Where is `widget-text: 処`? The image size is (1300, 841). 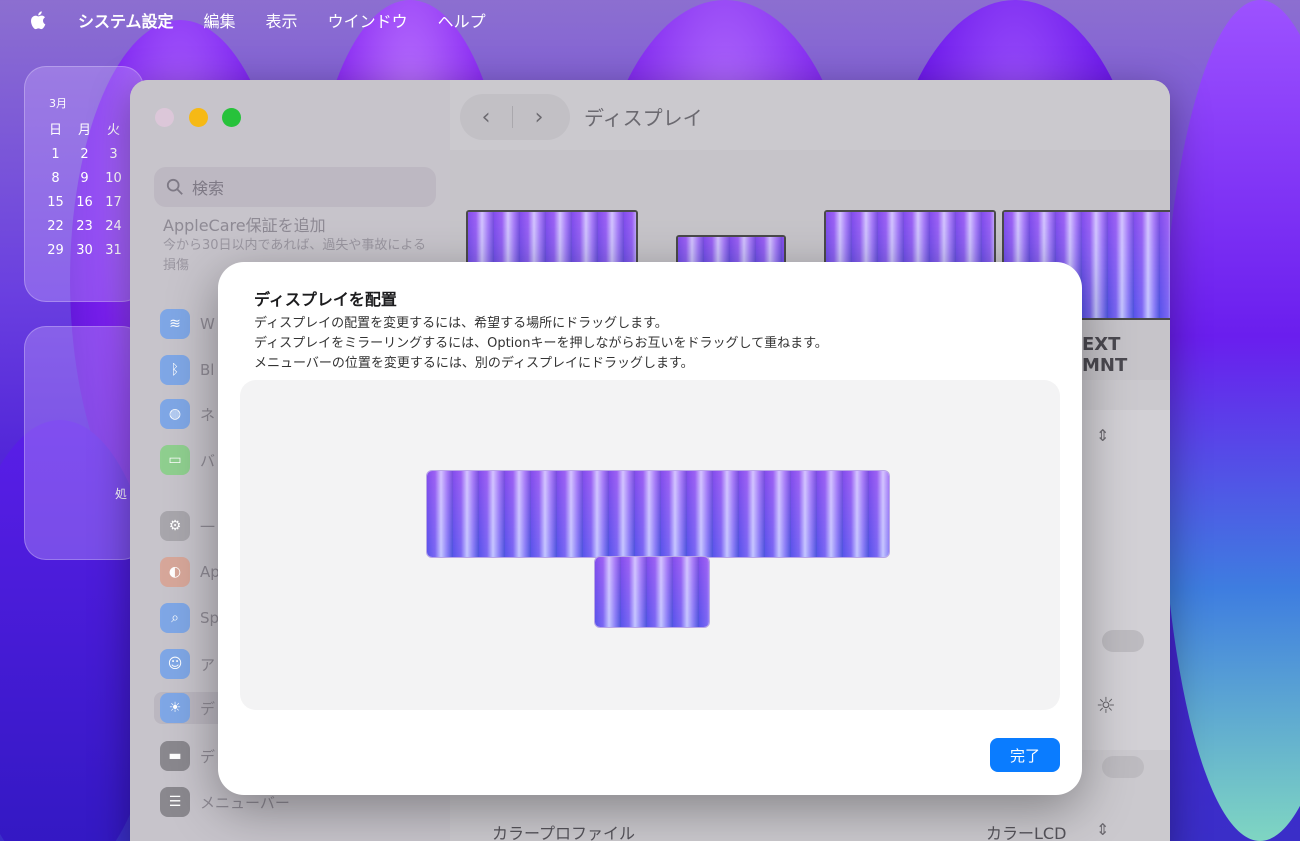
widget-text: 処 is located at coordinates (121, 494).